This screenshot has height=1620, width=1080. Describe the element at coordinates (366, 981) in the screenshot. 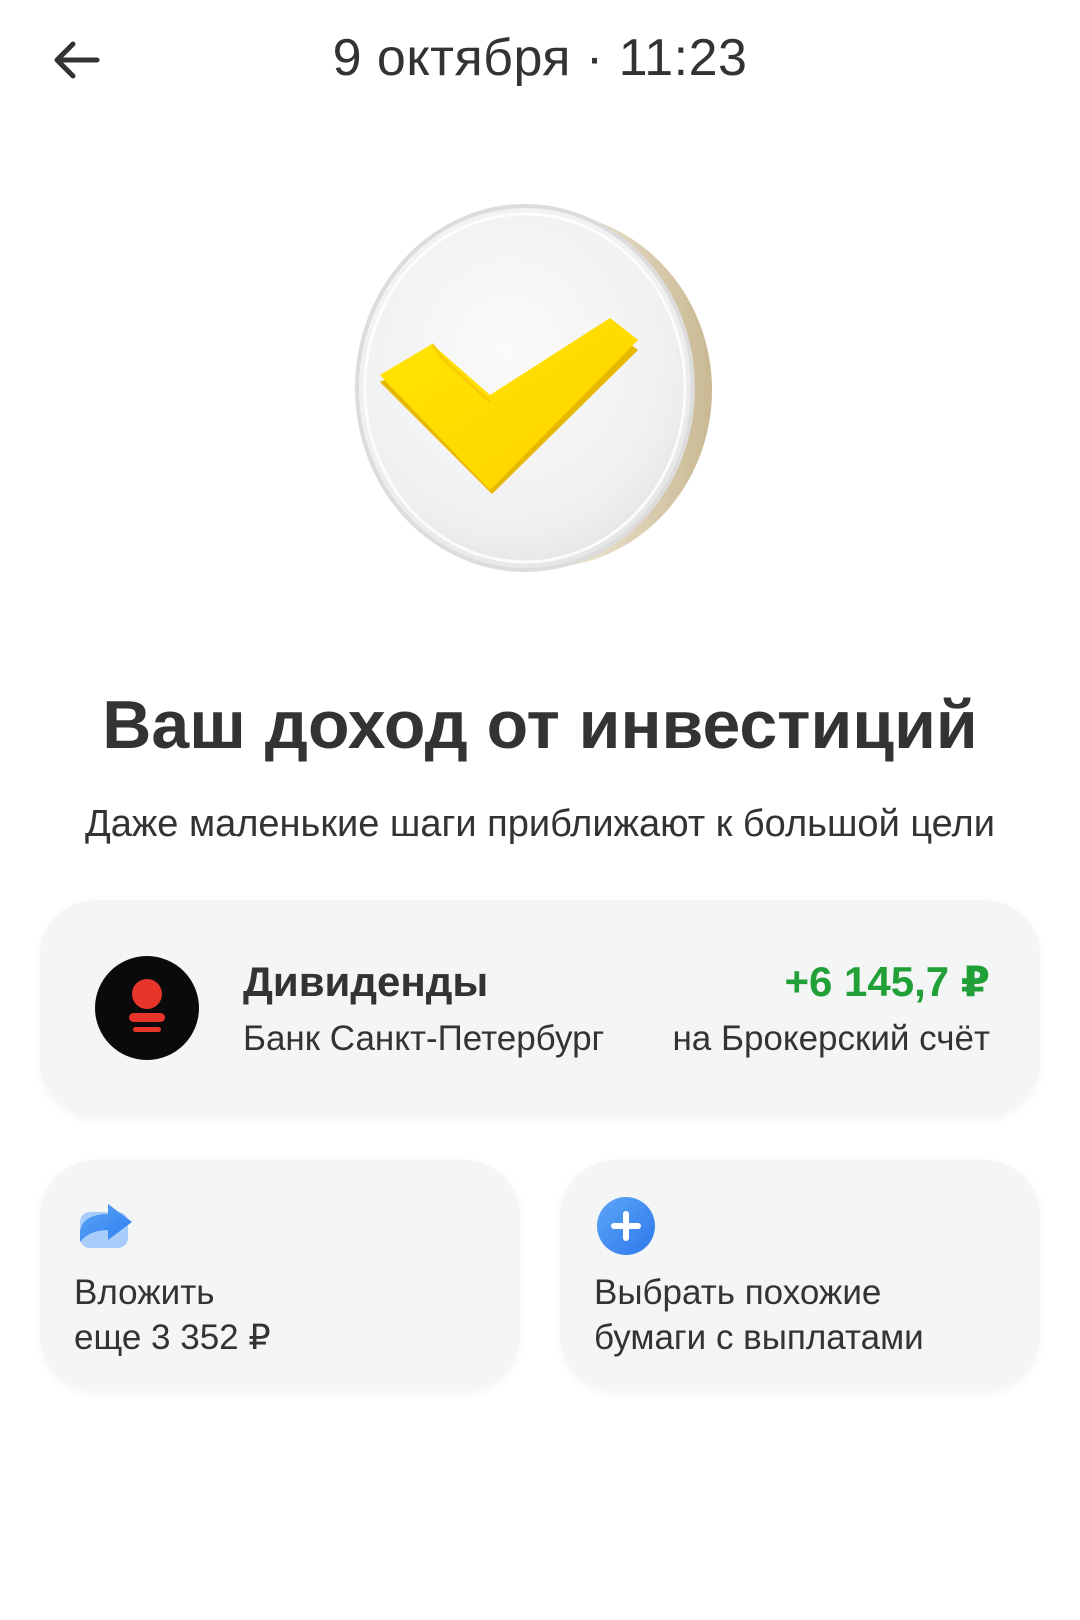

I see `dividend-title: Дивиденды` at that location.